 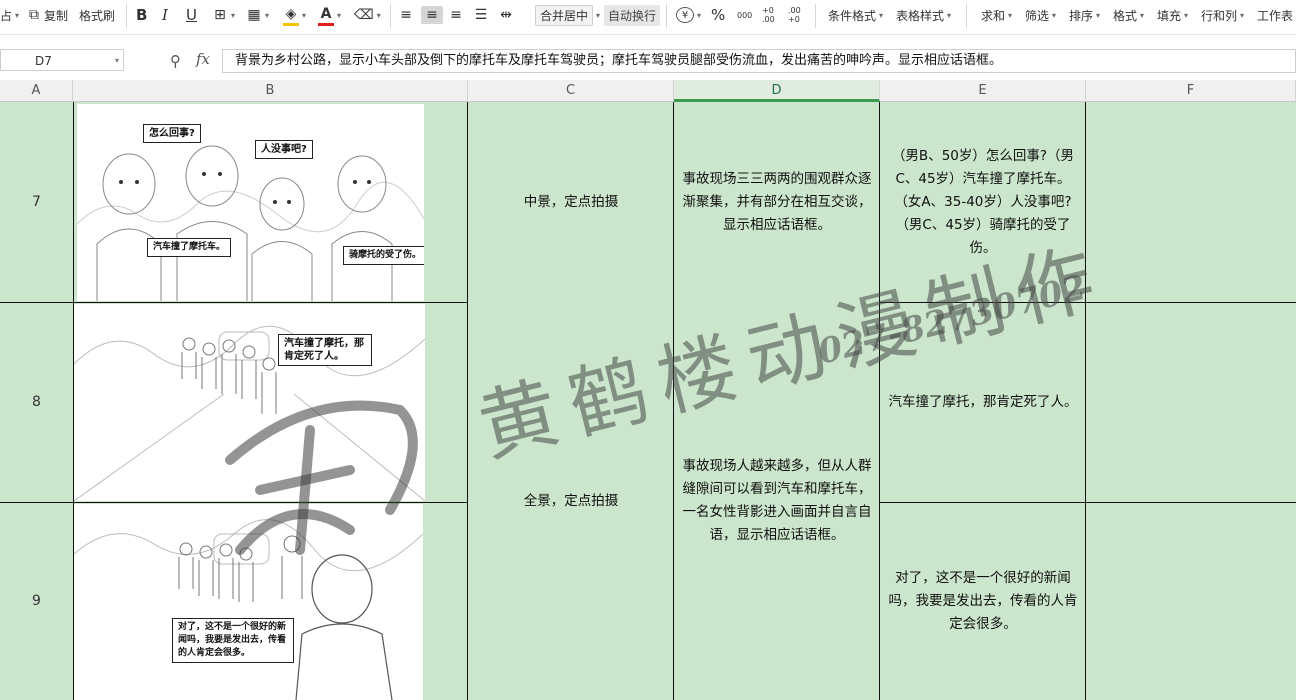 What do you see at coordinates (685, 15) in the screenshot?
I see `currency-icon: ¥` at bounding box center [685, 15].